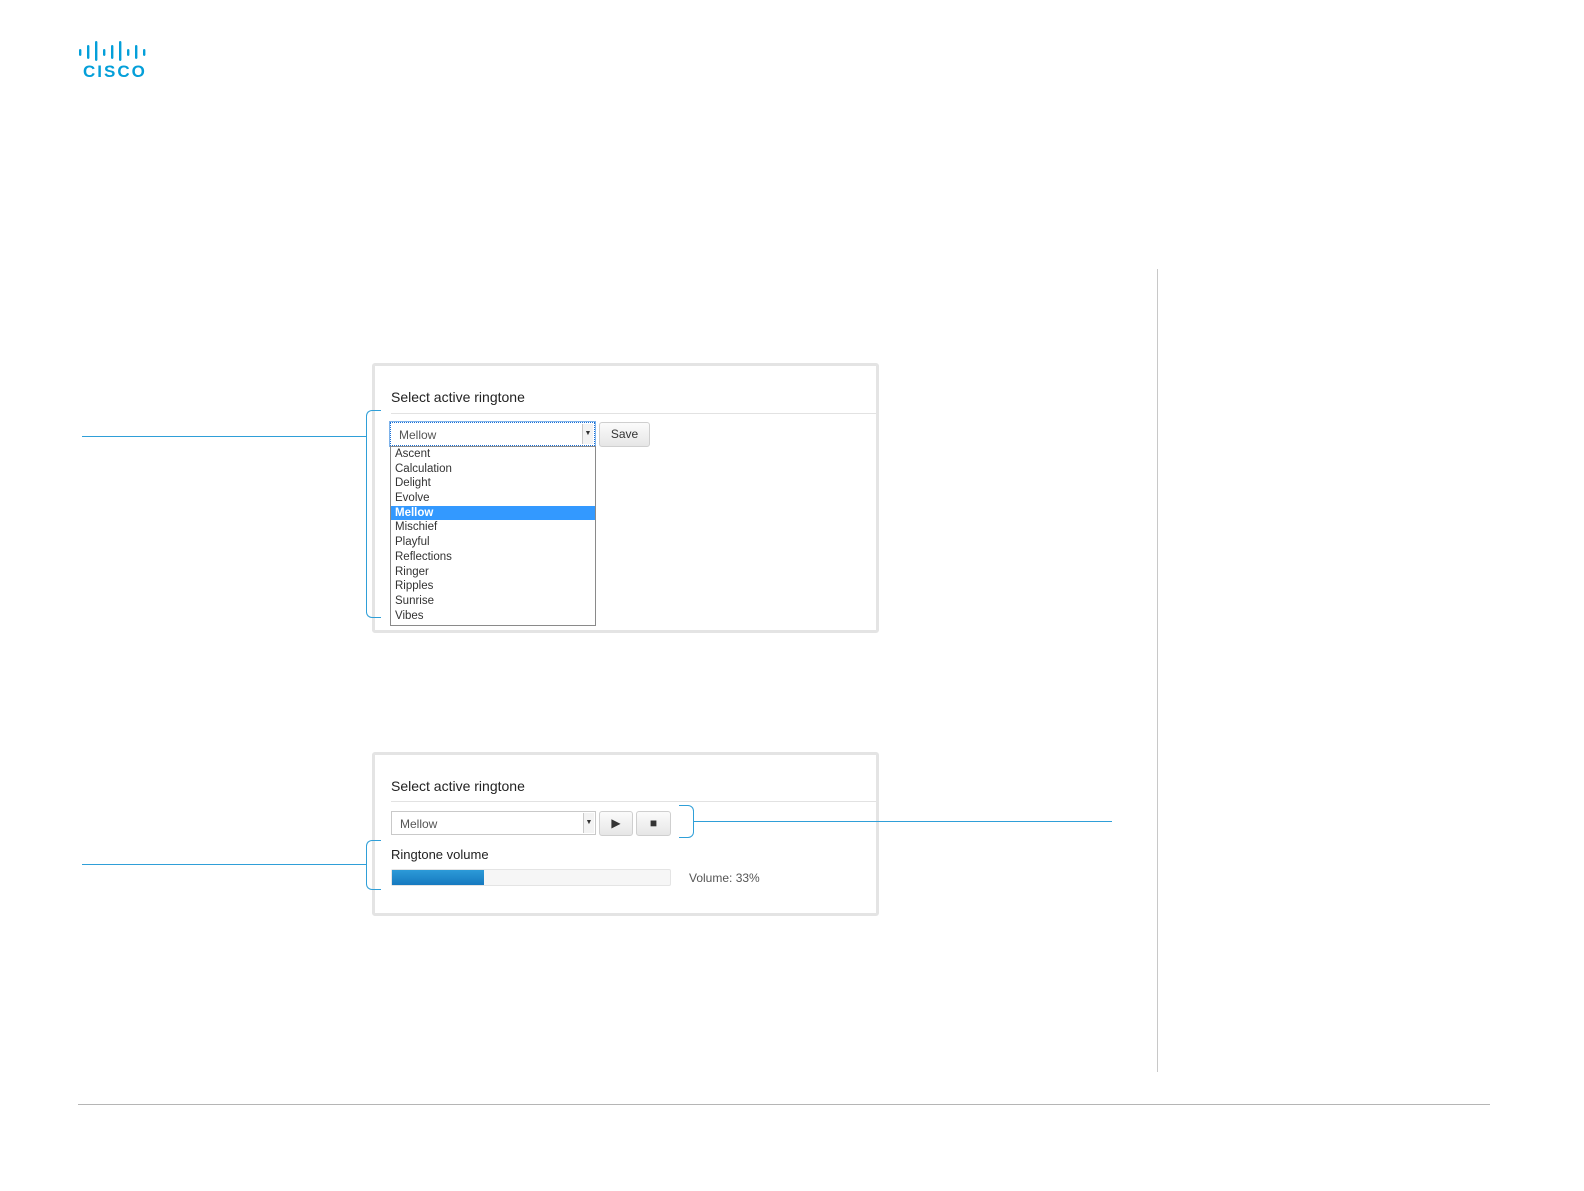 The width and height of the screenshot is (1584, 1191). What do you see at coordinates (493, 527) in the screenshot?
I see `option-mischief: Mischief` at bounding box center [493, 527].